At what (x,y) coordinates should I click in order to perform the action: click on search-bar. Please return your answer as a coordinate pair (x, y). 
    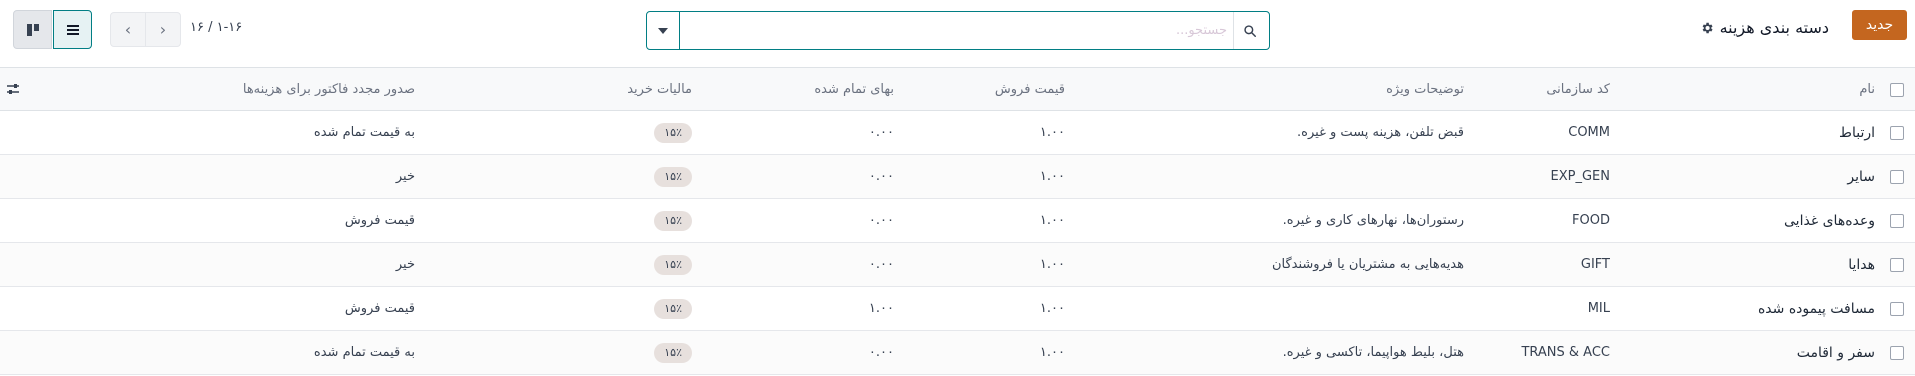
    Looking at the image, I should click on (958, 30).